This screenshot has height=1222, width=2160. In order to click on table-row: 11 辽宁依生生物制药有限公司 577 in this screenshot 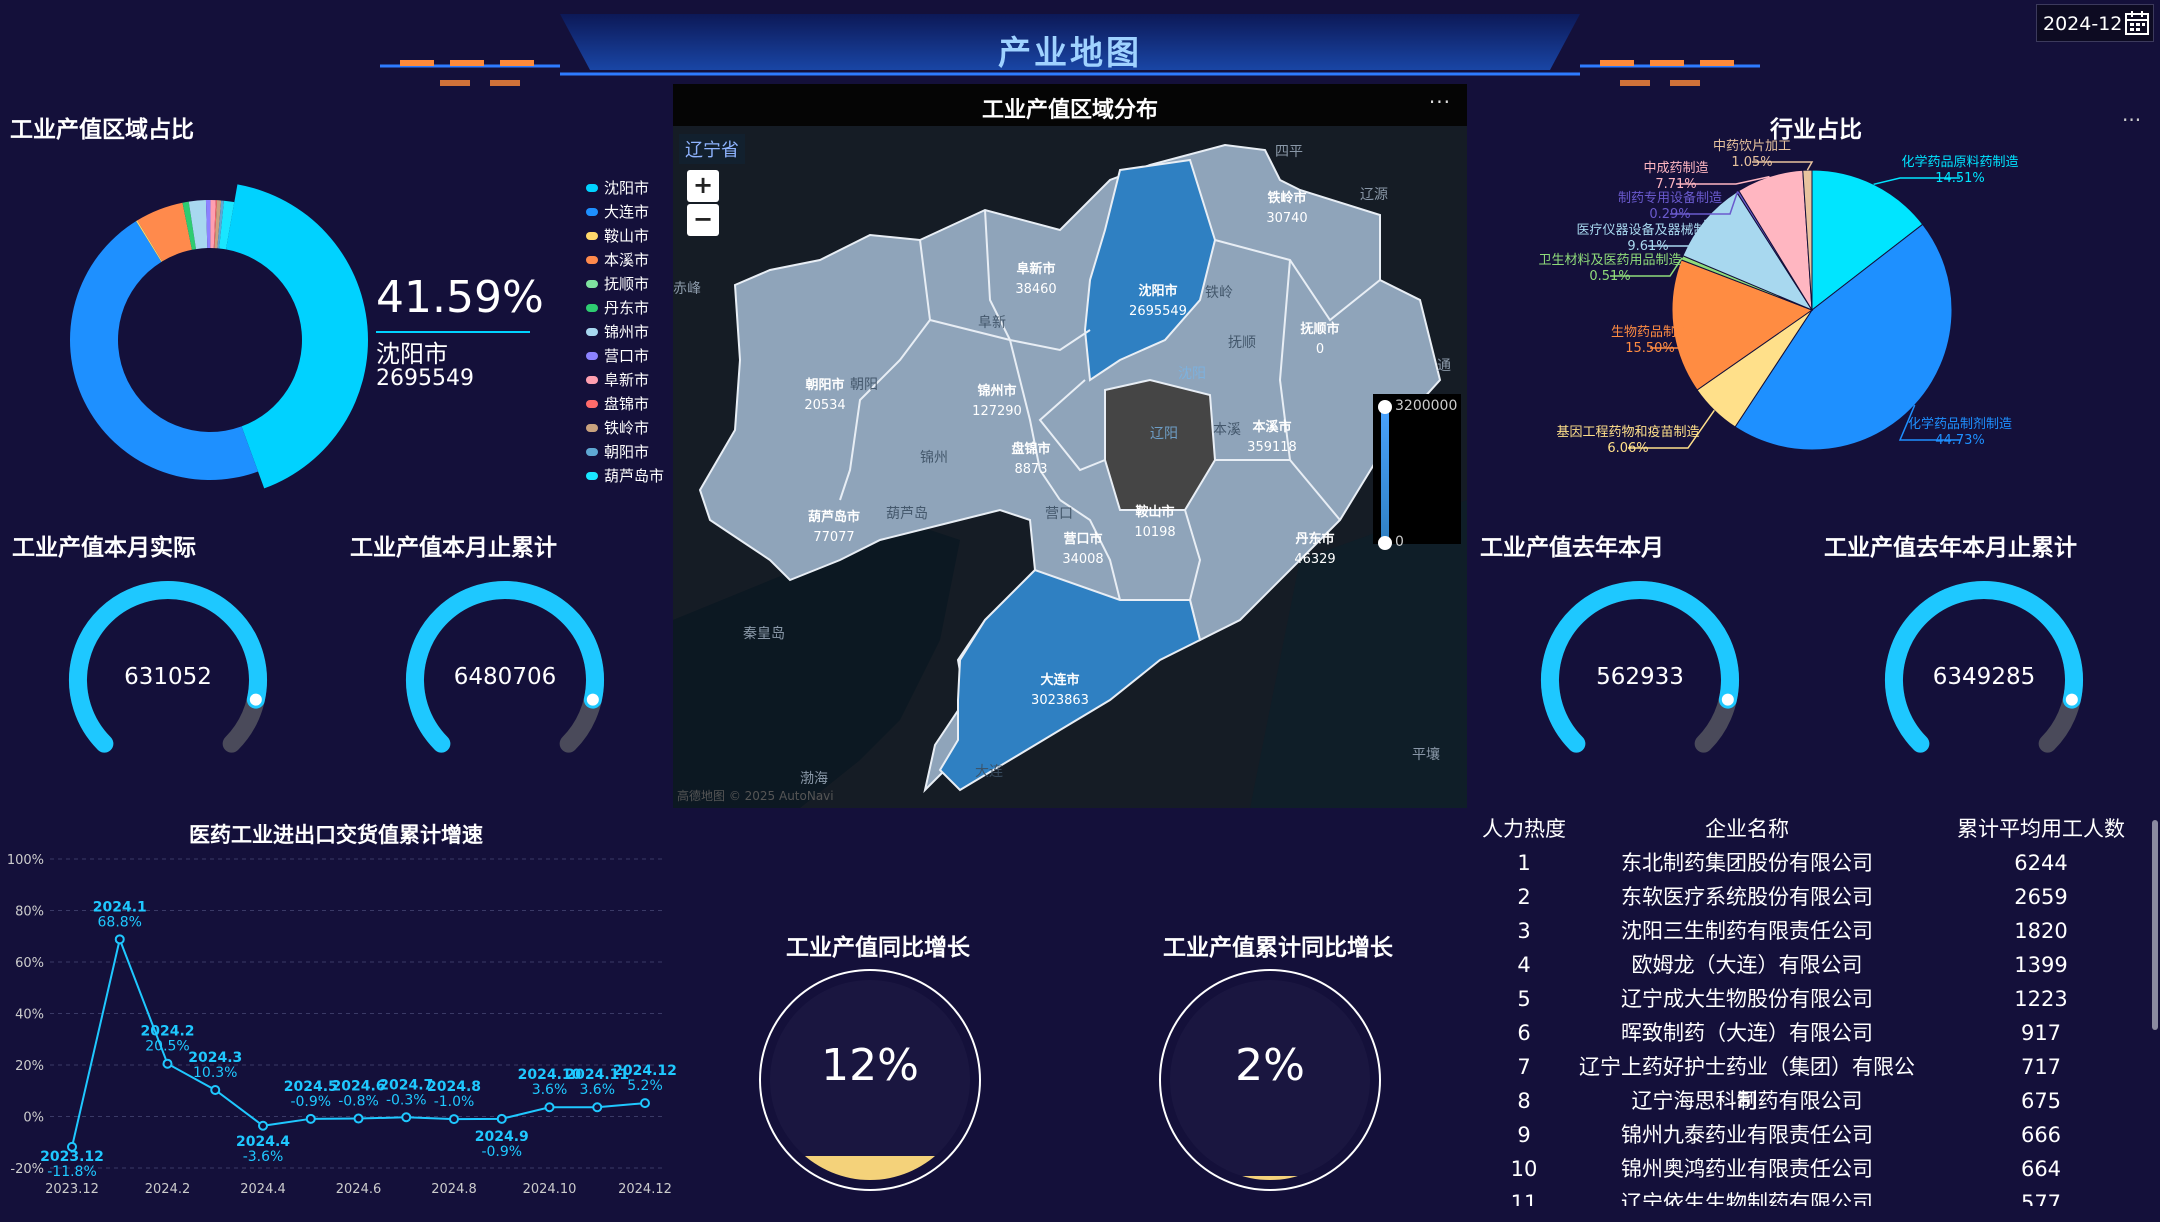, I will do `click(1818, 1196)`.